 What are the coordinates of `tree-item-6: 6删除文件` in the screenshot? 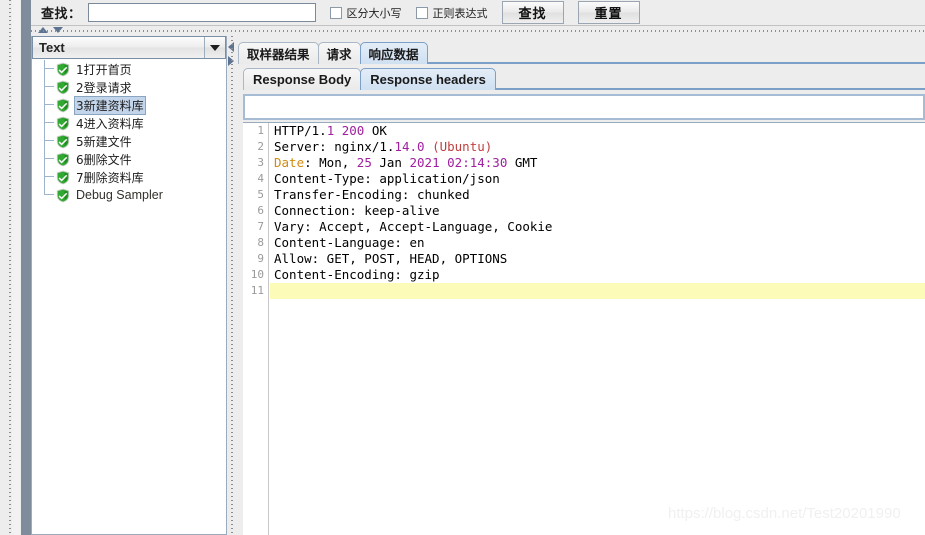 It's located at (129, 159).